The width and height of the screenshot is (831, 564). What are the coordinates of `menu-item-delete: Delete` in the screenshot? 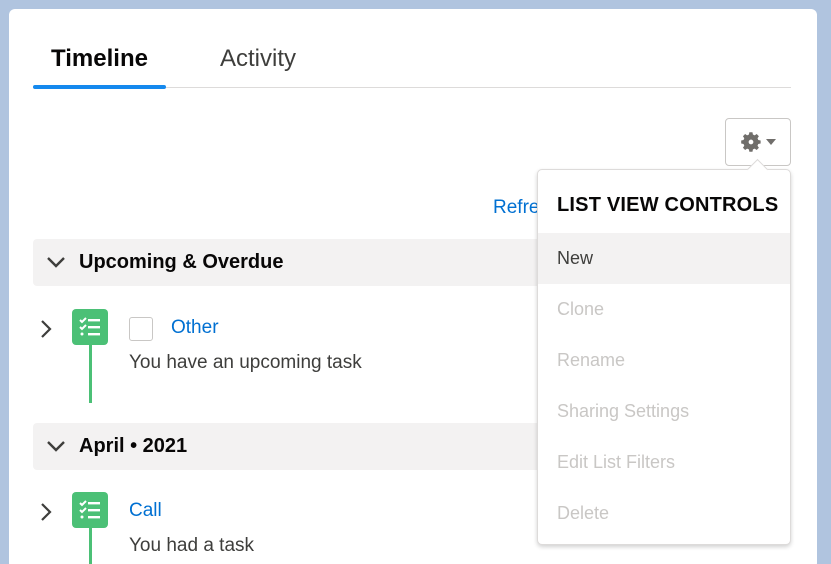 It's located at (583, 513).